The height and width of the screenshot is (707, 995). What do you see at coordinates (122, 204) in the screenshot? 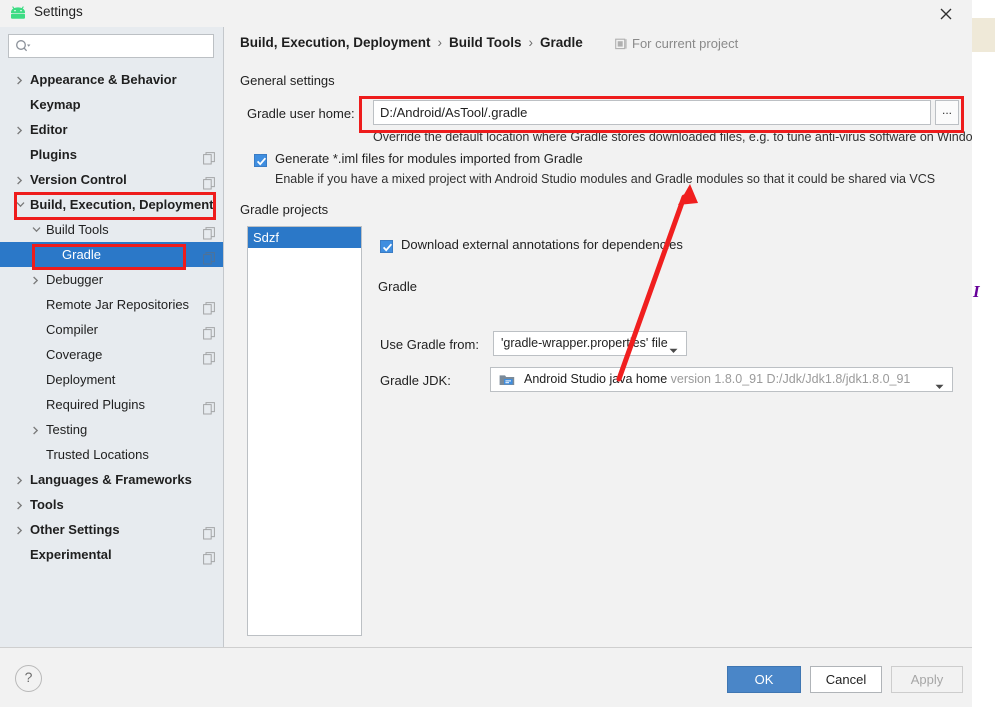
I see `sidebar-item-label: Build, Execution, Deployment` at bounding box center [122, 204].